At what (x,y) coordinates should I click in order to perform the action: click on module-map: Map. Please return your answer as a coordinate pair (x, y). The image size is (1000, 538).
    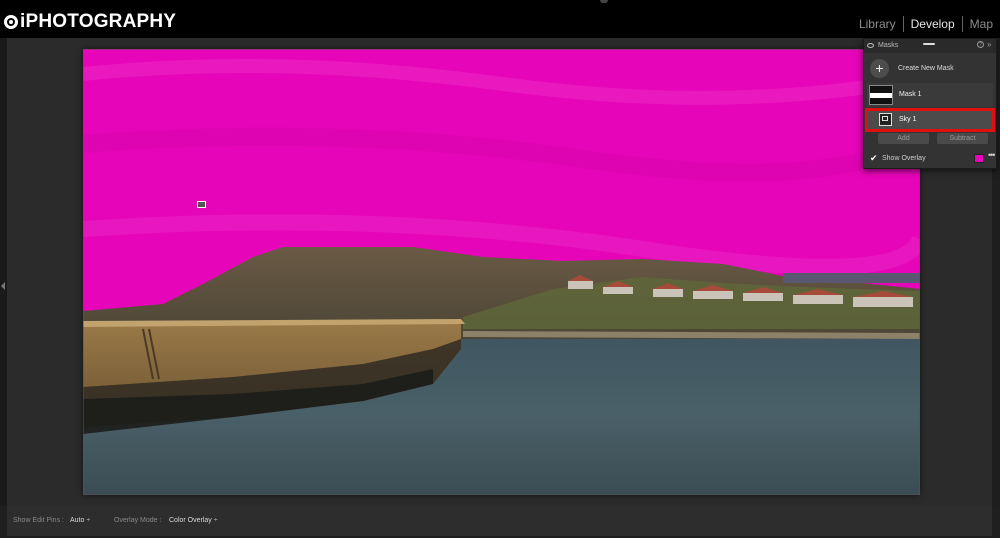
    Looking at the image, I should click on (981, 24).